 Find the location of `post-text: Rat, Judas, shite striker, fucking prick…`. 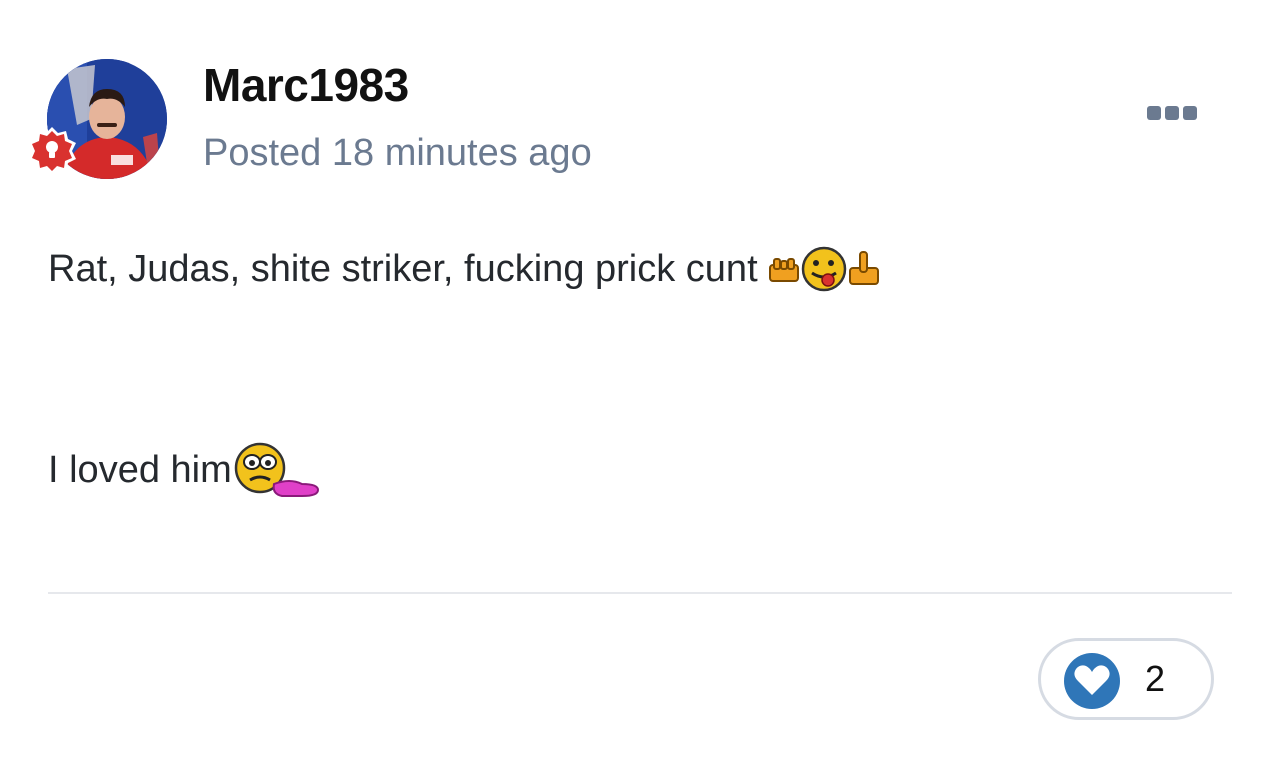

post-text: Rat, Judas, shite striker, fucking prick… is located at coordinates (403, 269).